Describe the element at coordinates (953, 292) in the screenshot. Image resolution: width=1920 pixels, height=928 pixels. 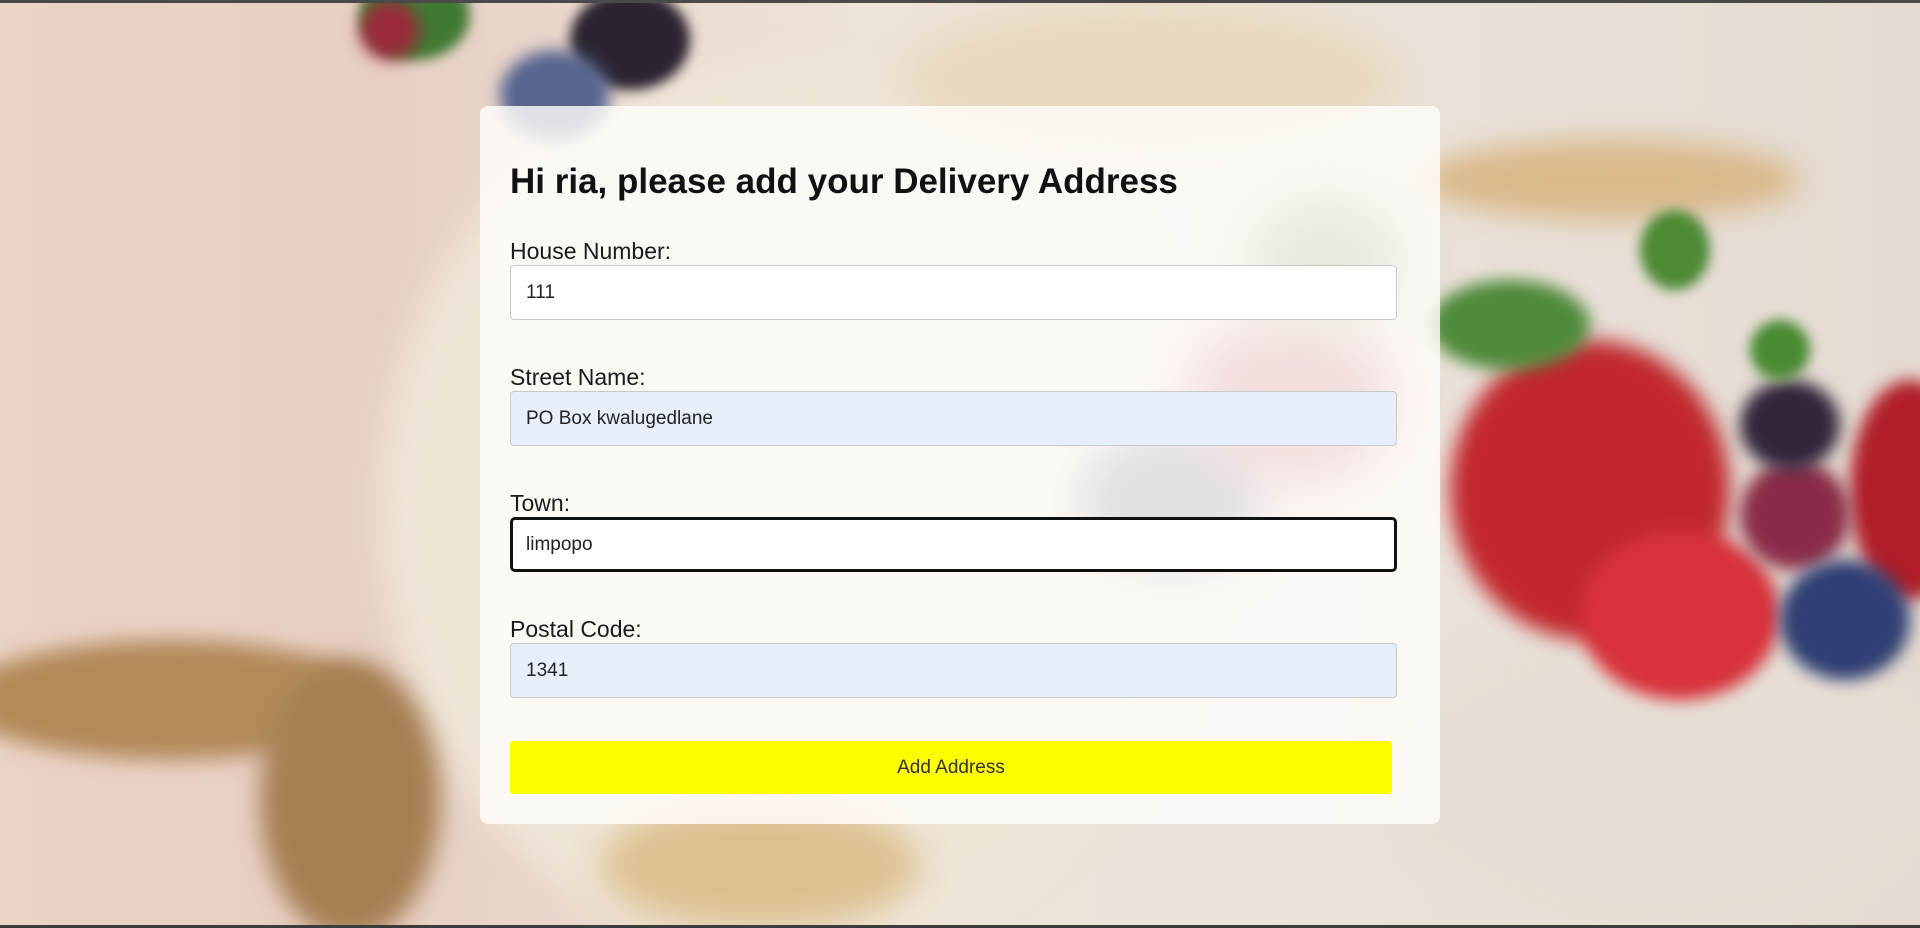
I see `house-number-input` at that location.